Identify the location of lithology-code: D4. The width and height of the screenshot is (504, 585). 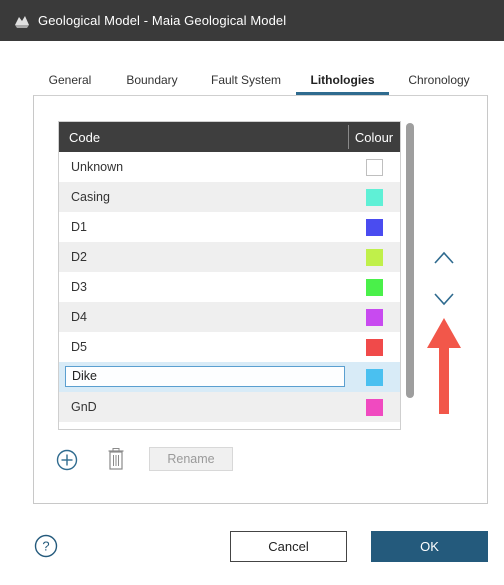
(79, 317).